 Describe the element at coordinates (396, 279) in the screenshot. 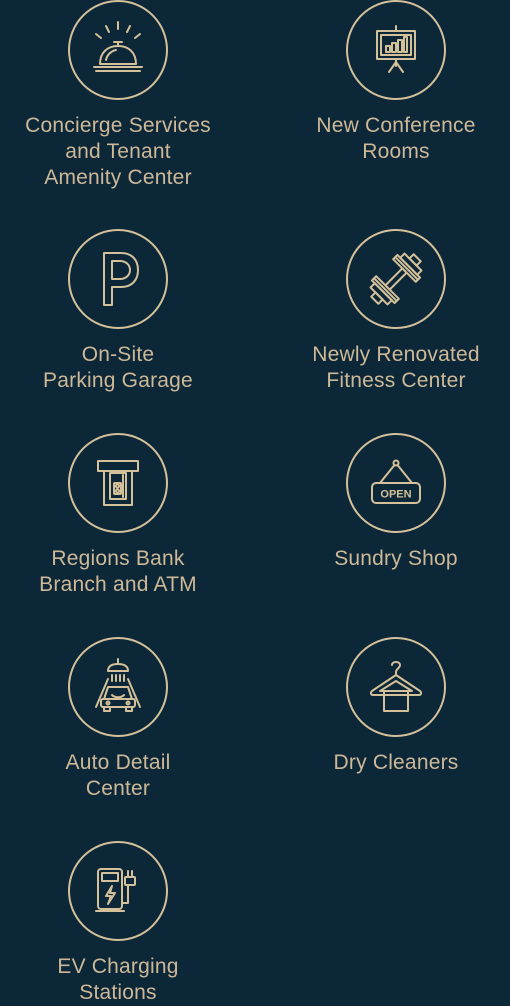

I see `dumbbell-icon` at that location.